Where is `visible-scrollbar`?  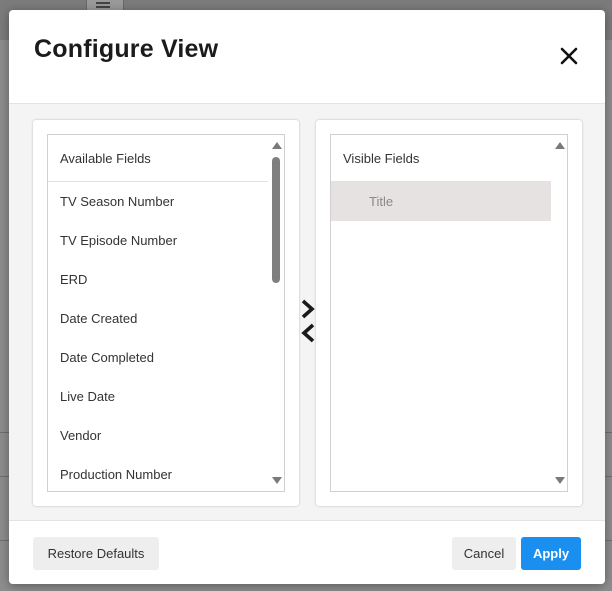 visible-scrollbar is located at coordinates (559, 313).